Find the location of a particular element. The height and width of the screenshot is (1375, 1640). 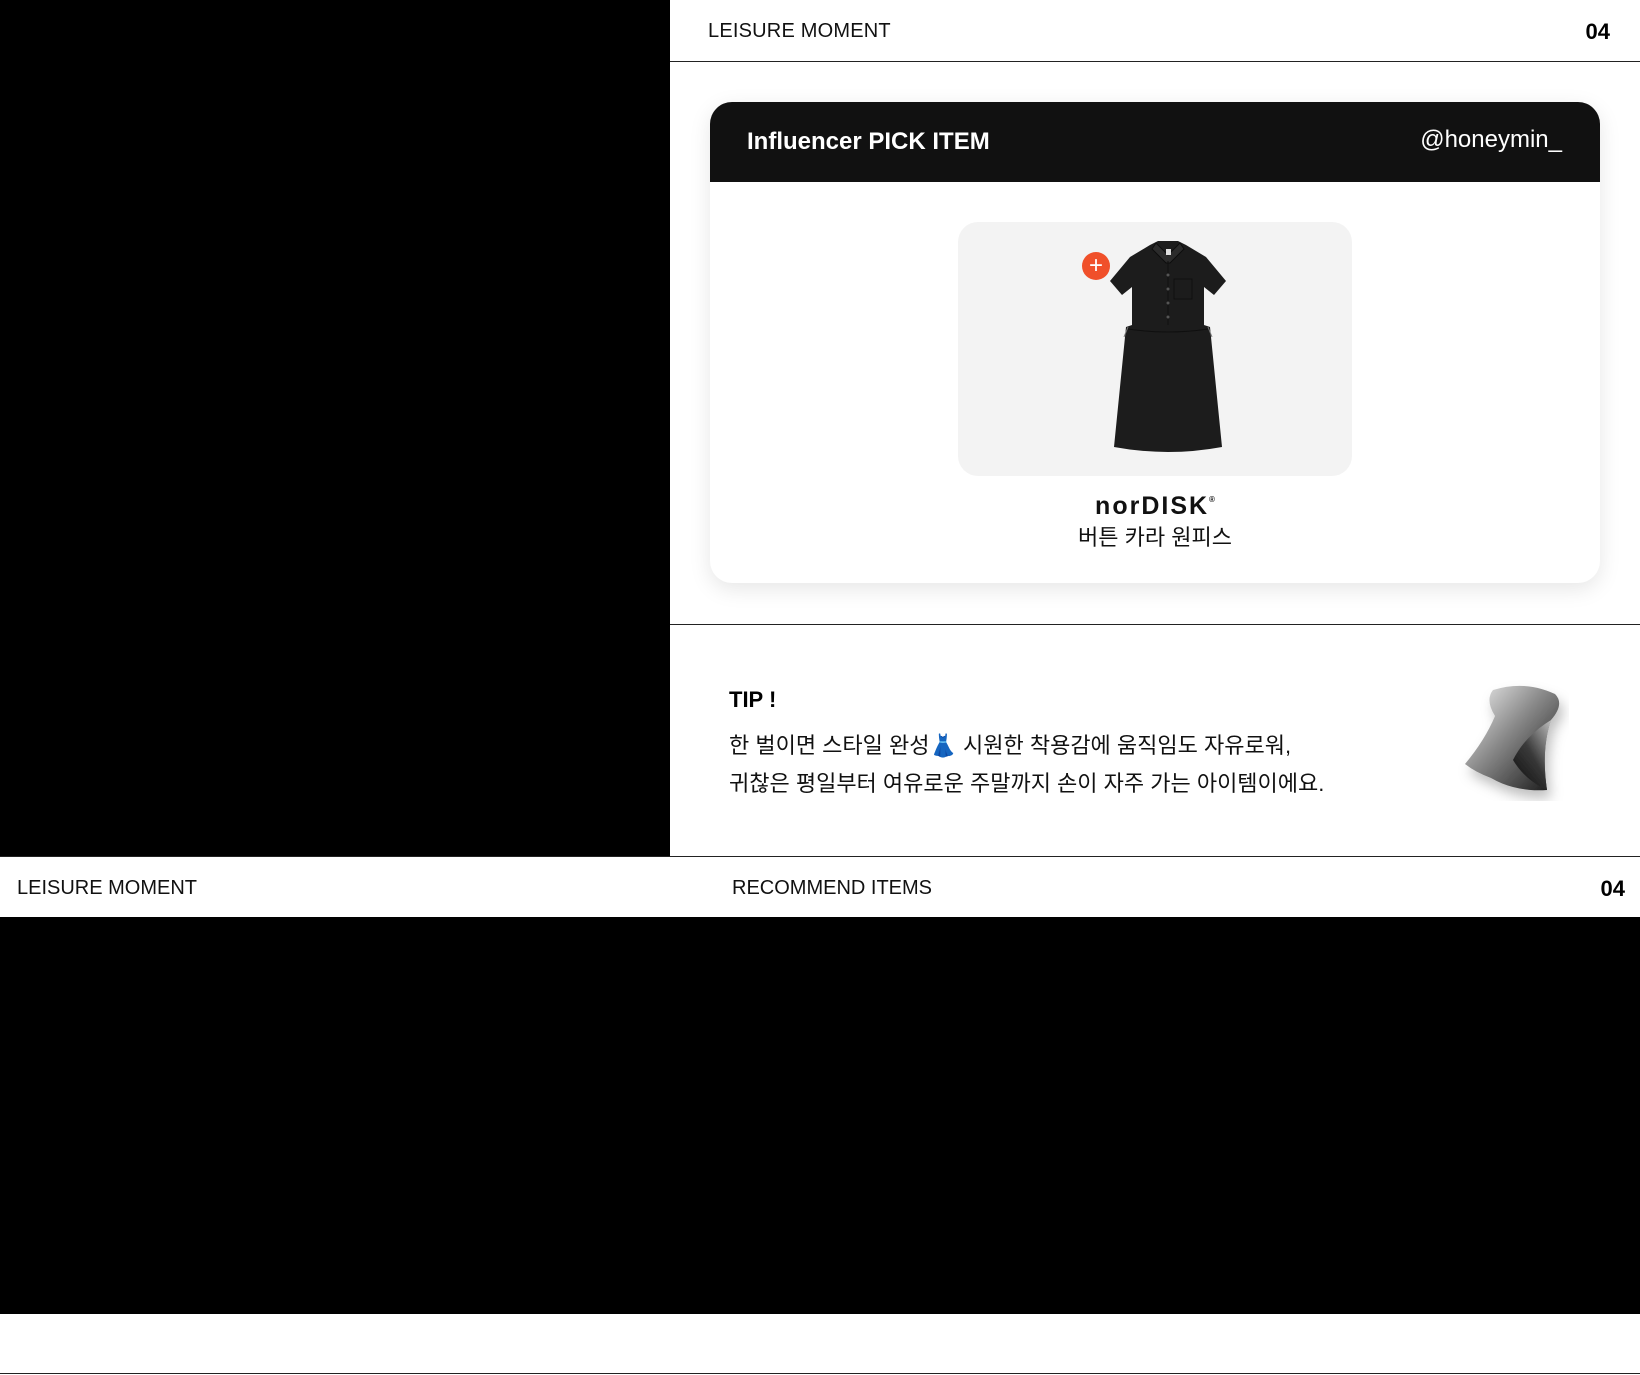

bottom-divider is located at coordinates (820, 1373).